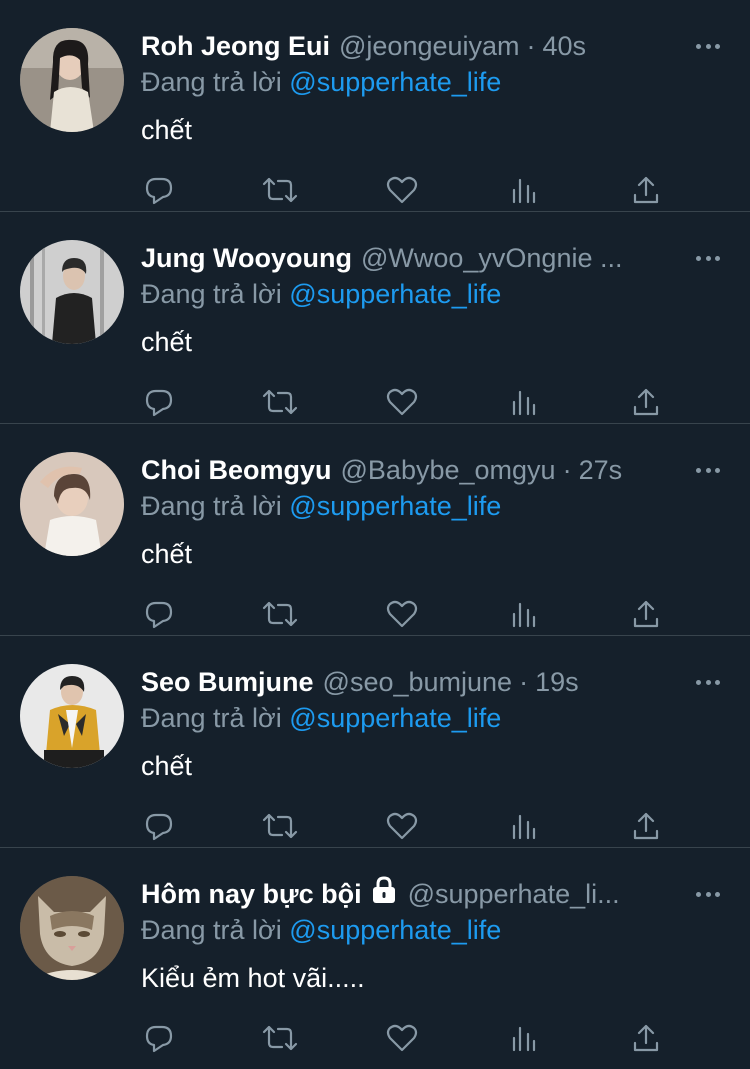 The image size is (750, 1069). Describe the element at coordinates (384, 894) in the screenshot. I see `lock-icon` at that location.